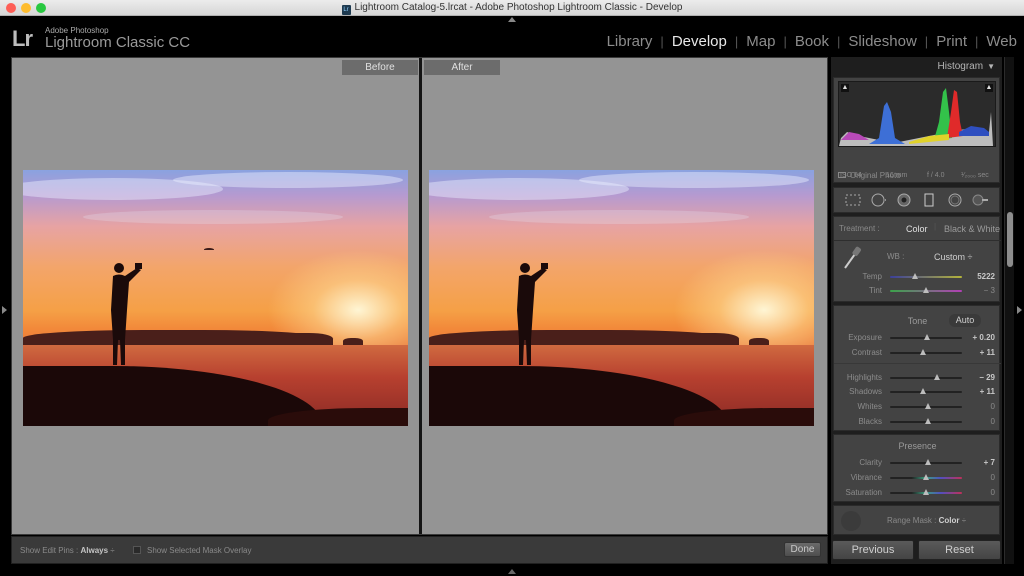  I want to click on scrollbar-thumb, so click(1010, 239).